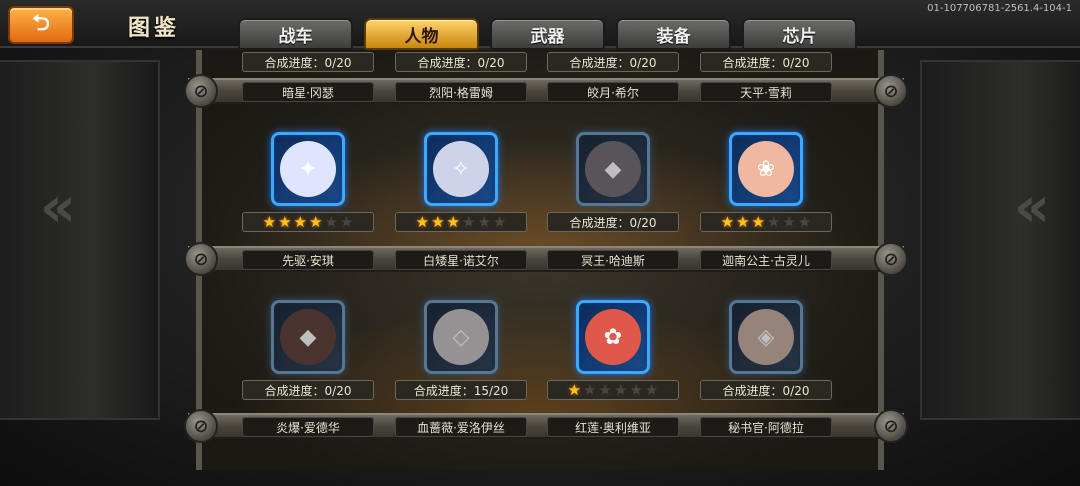 Image resolution: width=1080 pixels, height=486 pixels. I want to click on back-button: ⮌, so click(41, 25).